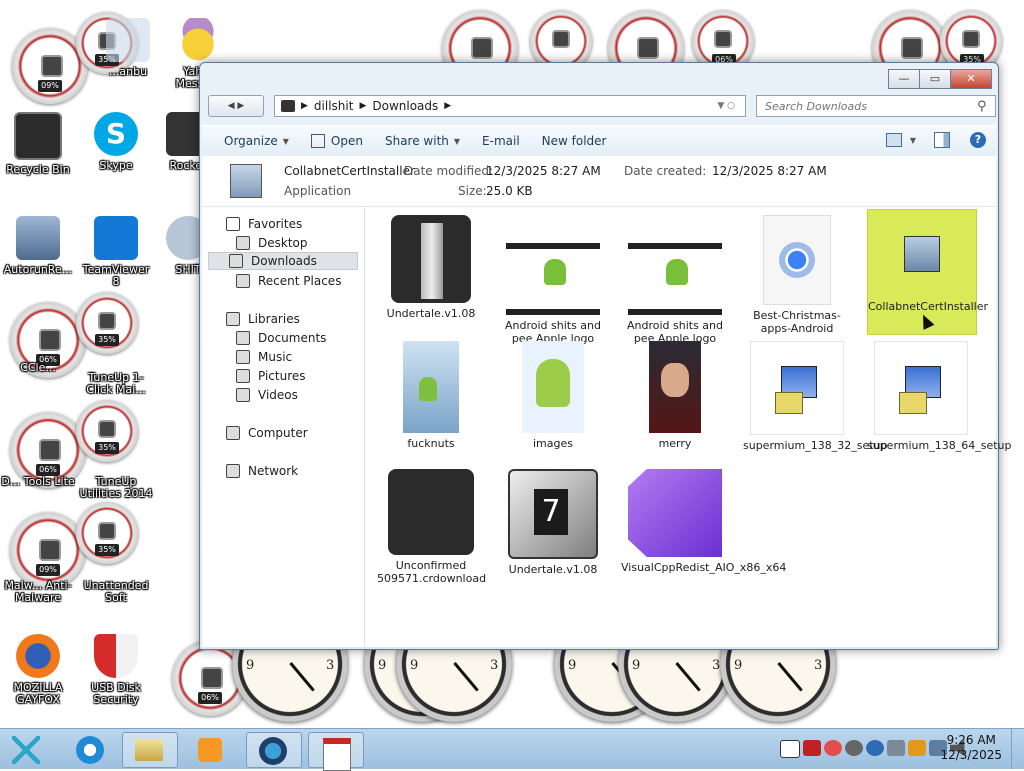  I want to click on file-item: fucknuts, so click(431, 395).